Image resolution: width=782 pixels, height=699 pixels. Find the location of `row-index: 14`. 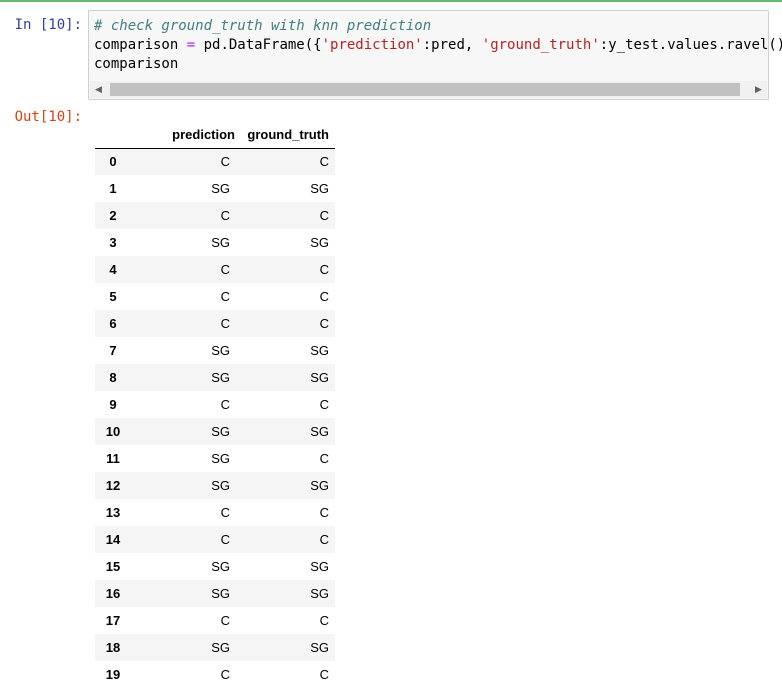

row-index: 14 is located at coordinates (113, 539).